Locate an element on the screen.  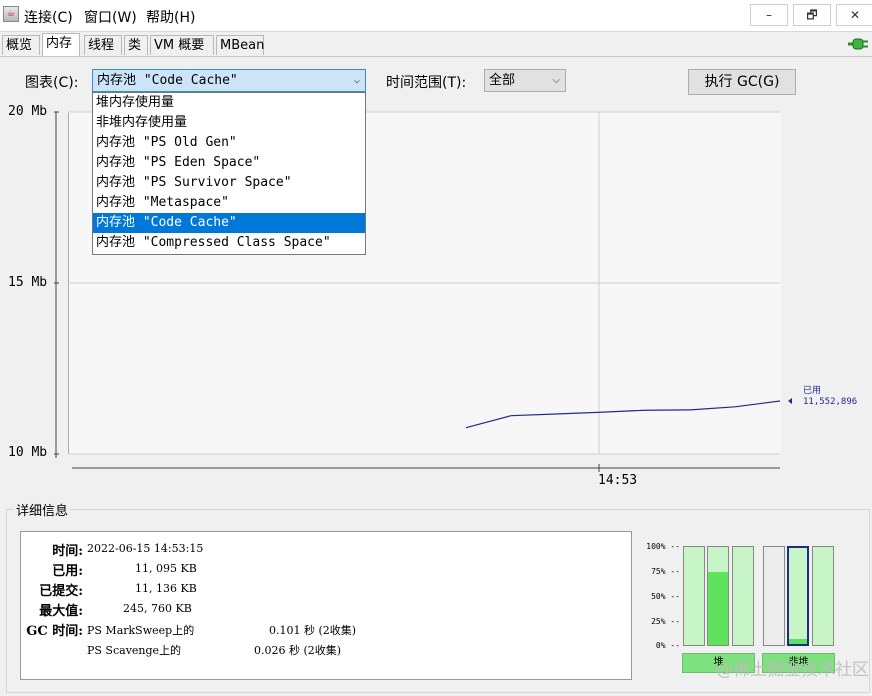
detail-value: 245, 760 KB is located at coordinates (157, 608).